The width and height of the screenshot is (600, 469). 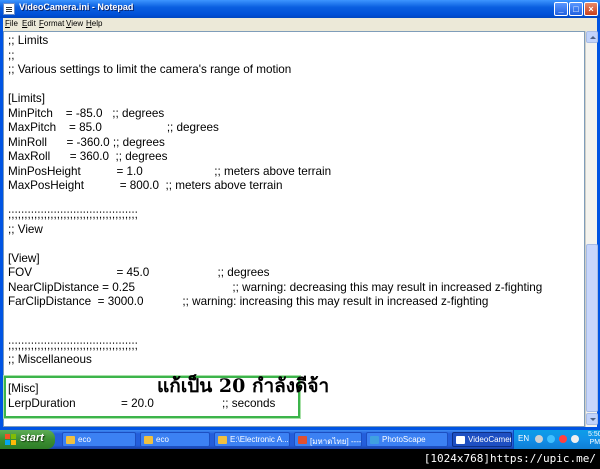 What do you see at coordinates (88, 156) in the screenshot?
I see `editor-line: MaxRoll = 360.0 ;; degrees` at bounding box center [88, 156].